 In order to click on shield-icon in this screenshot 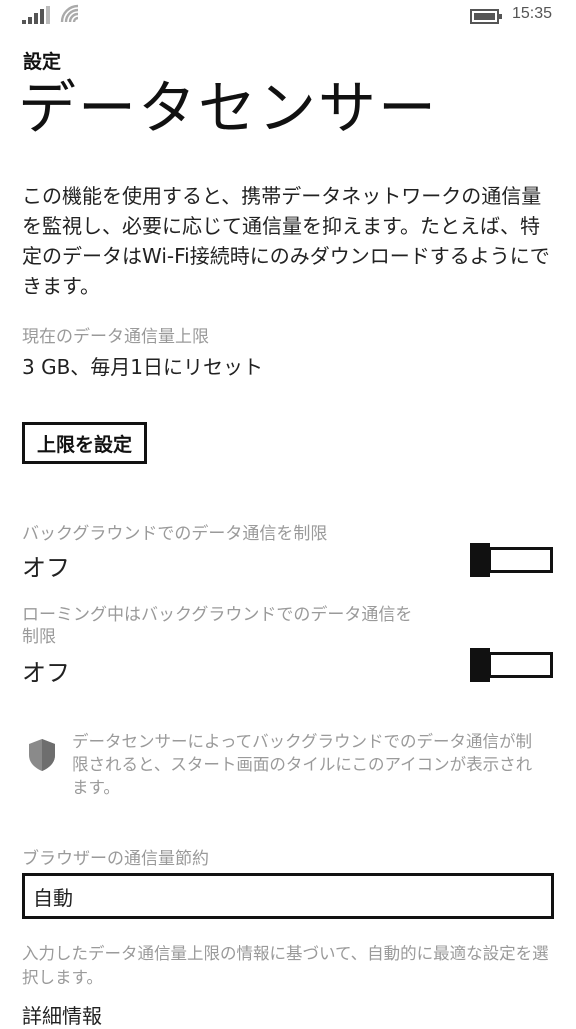, I will do `click(42, 755)`.